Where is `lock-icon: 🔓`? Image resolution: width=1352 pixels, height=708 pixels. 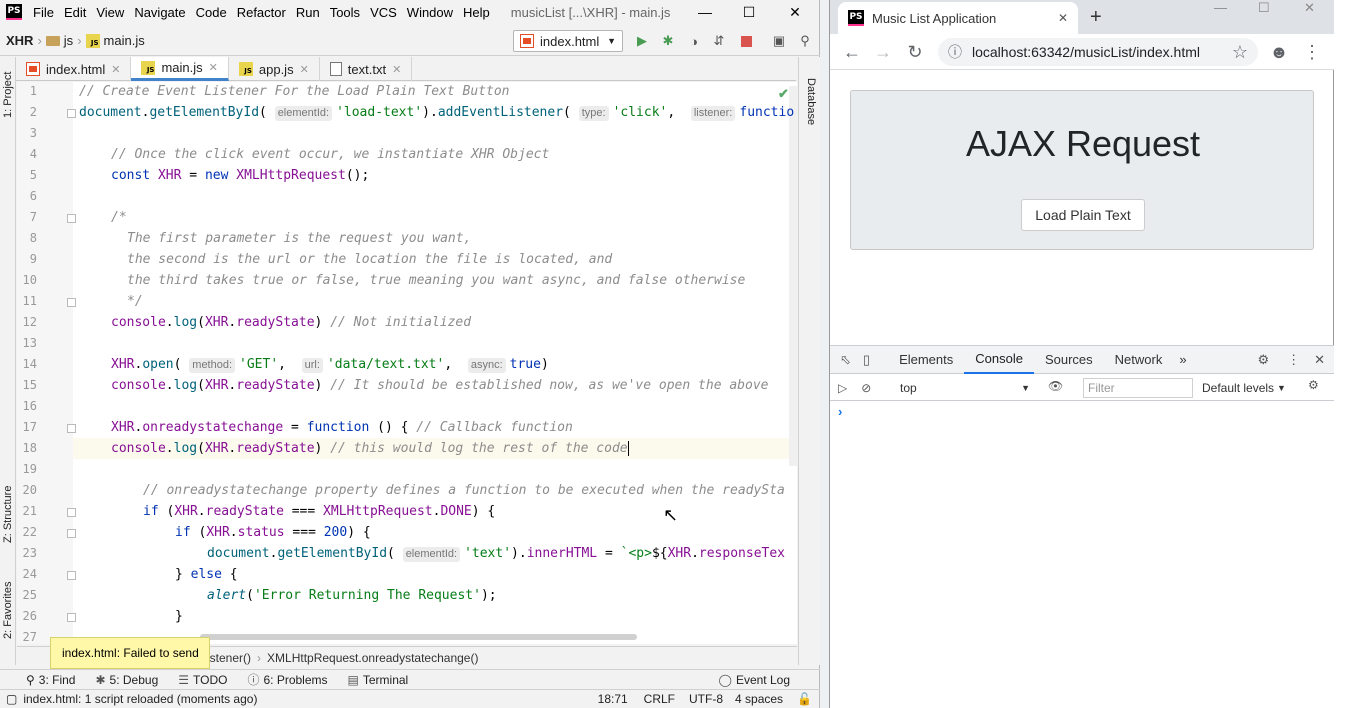 lock-icon: 🔓 is located at coordinates (804, 699).